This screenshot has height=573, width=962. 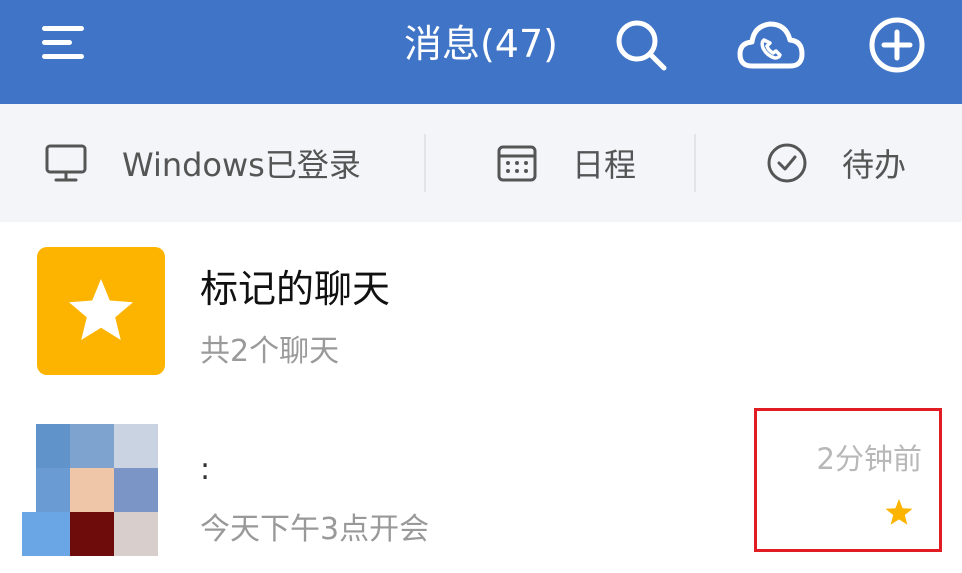 I want to click on add-button, so click(x=897, y=45).